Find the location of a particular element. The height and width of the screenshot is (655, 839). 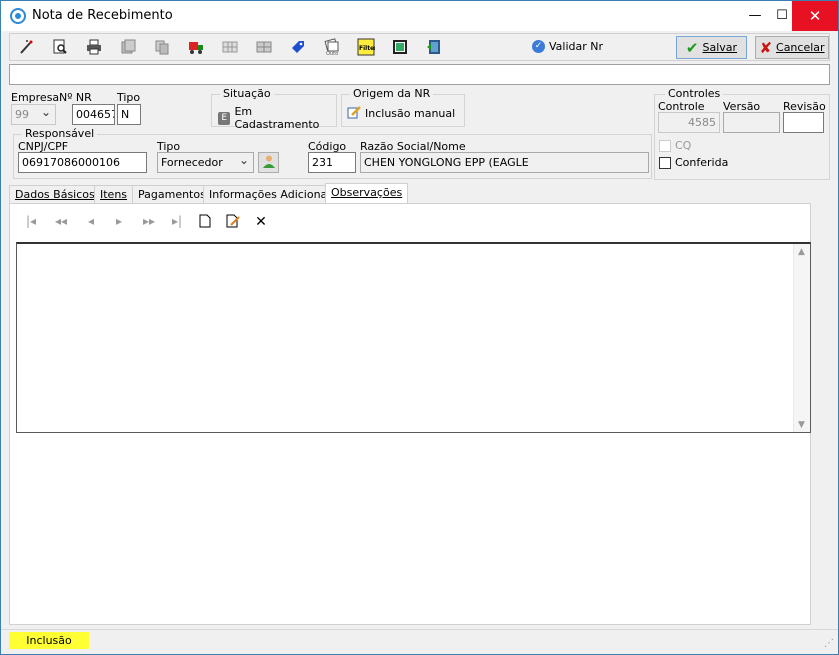

person-icon is located at coordinates (269, 162).